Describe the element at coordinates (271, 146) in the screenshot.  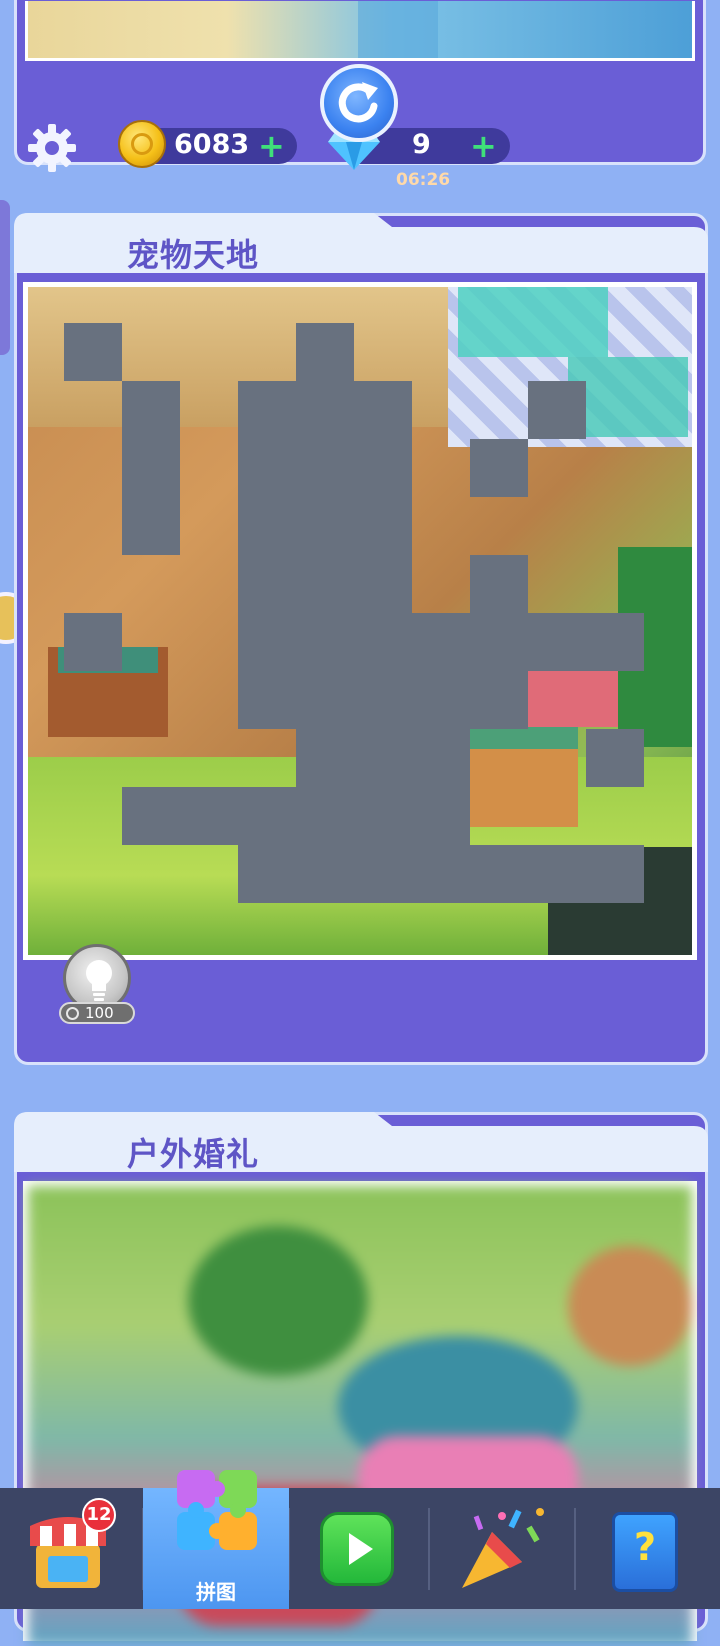
I see `add-coins-button: +` at that location.